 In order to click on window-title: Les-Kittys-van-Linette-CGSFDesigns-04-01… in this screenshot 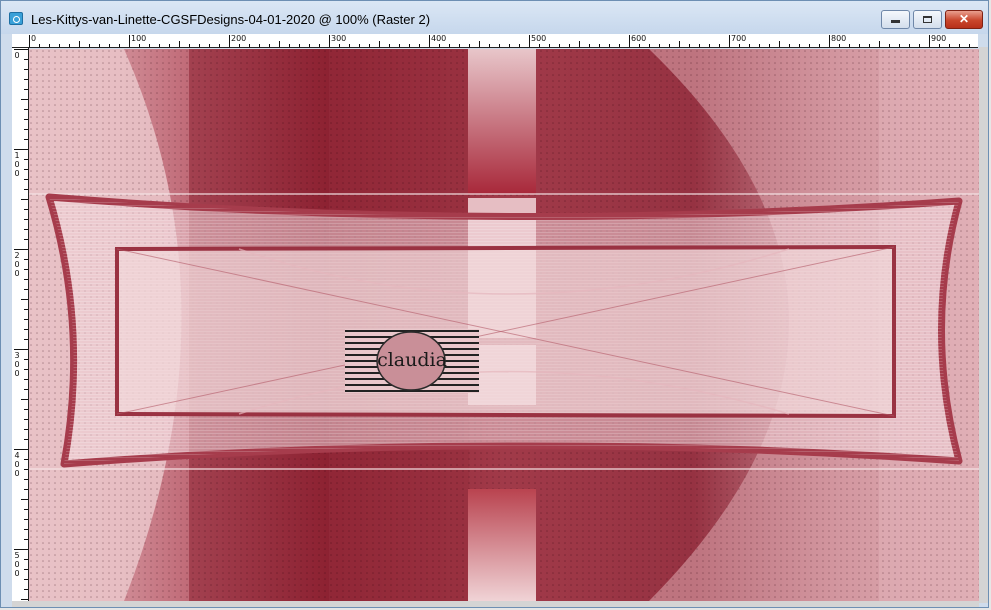, I will do `click(231, 19)`.